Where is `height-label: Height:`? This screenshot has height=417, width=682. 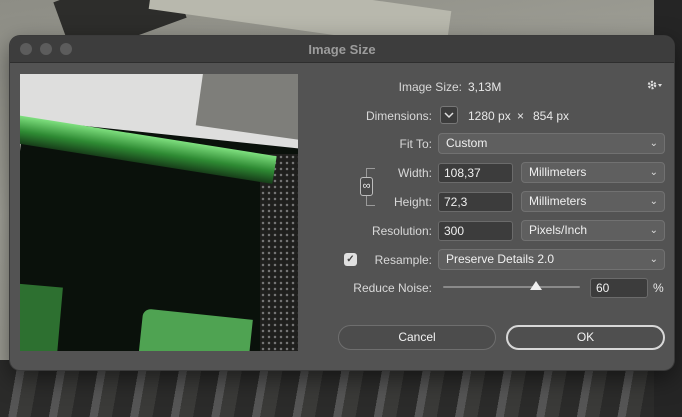
height-label: Height: is located at coordinates (412, 202).